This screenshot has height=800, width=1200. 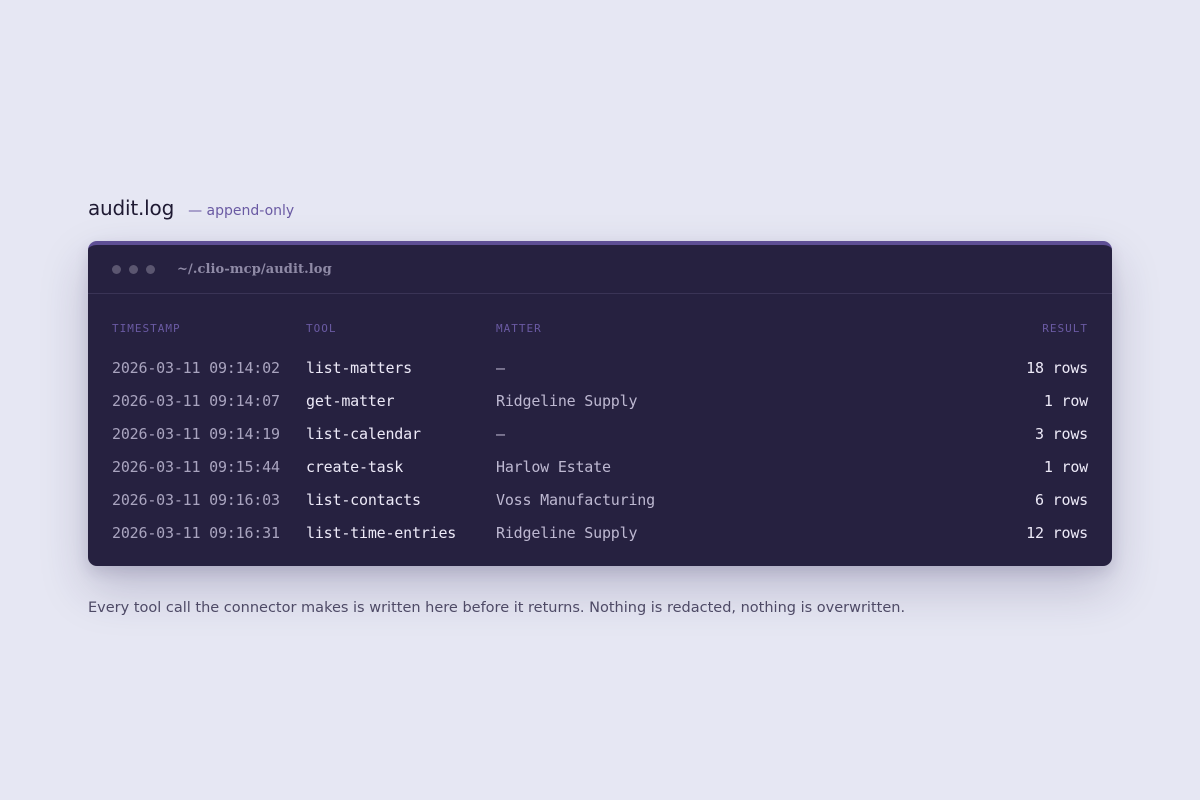 I want to click on close-dot-icon, so click(x=116, y=269).